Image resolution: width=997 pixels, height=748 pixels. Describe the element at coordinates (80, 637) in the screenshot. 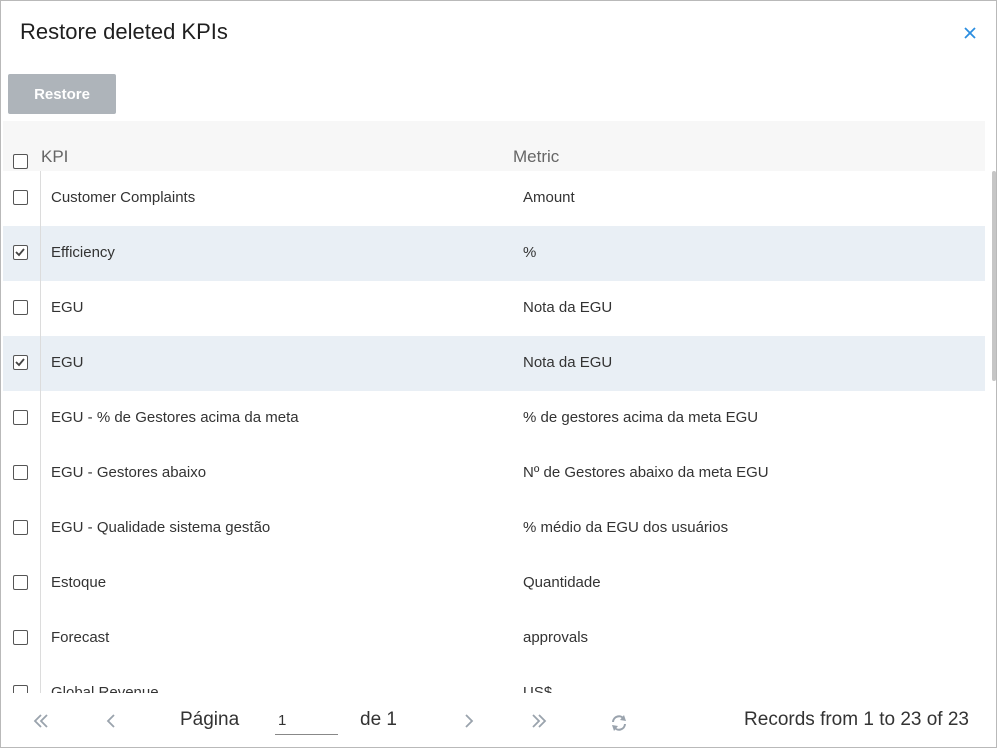

I see `cell-kpi: Forecast` at that location.